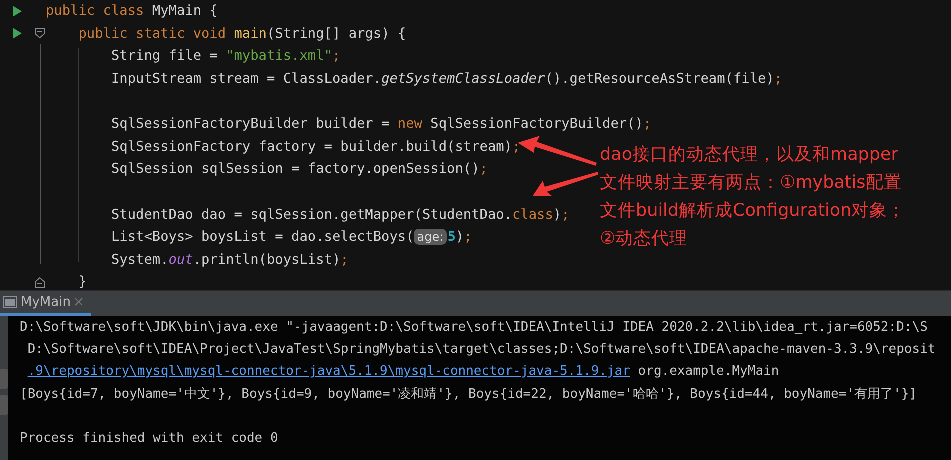 The image size is (951, 460). I want to click on parameter-hint: age:, so click(430, 237).